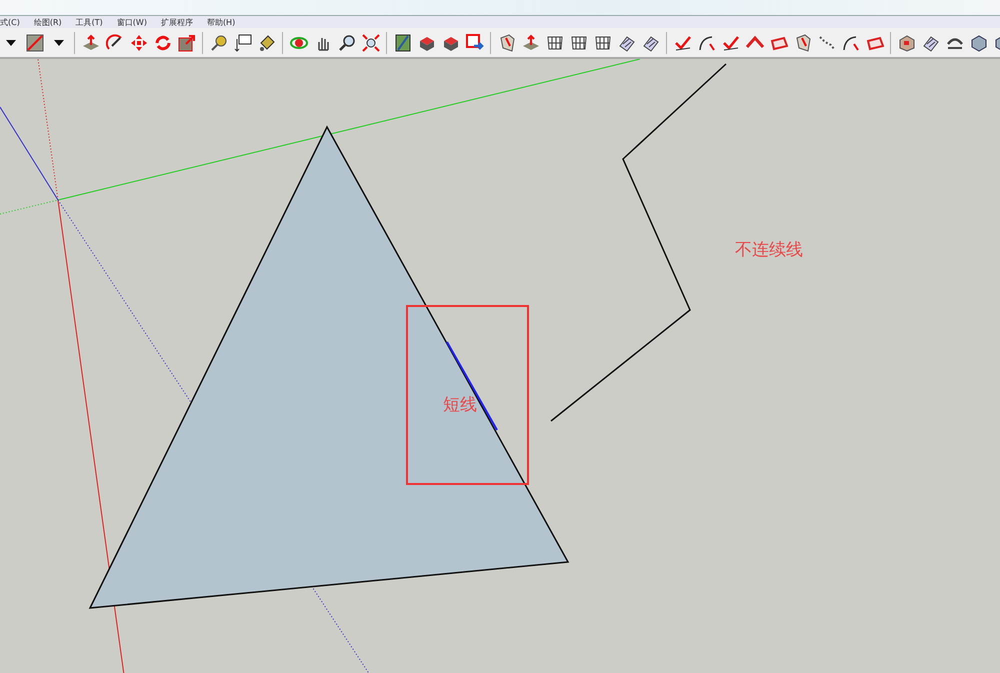 This screenshot has width=1000, height=673. I want to click on menu-item: 帮助(H), so click(221, 22).